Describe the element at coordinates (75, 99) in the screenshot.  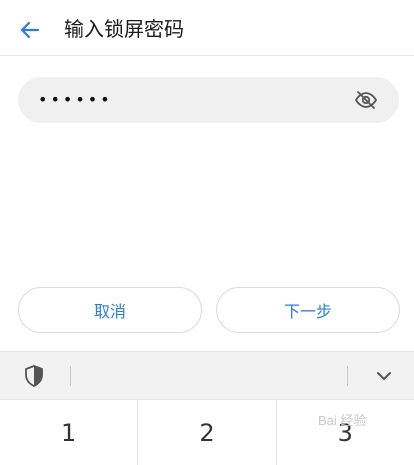
I see `password-value: ••••••` at that location.